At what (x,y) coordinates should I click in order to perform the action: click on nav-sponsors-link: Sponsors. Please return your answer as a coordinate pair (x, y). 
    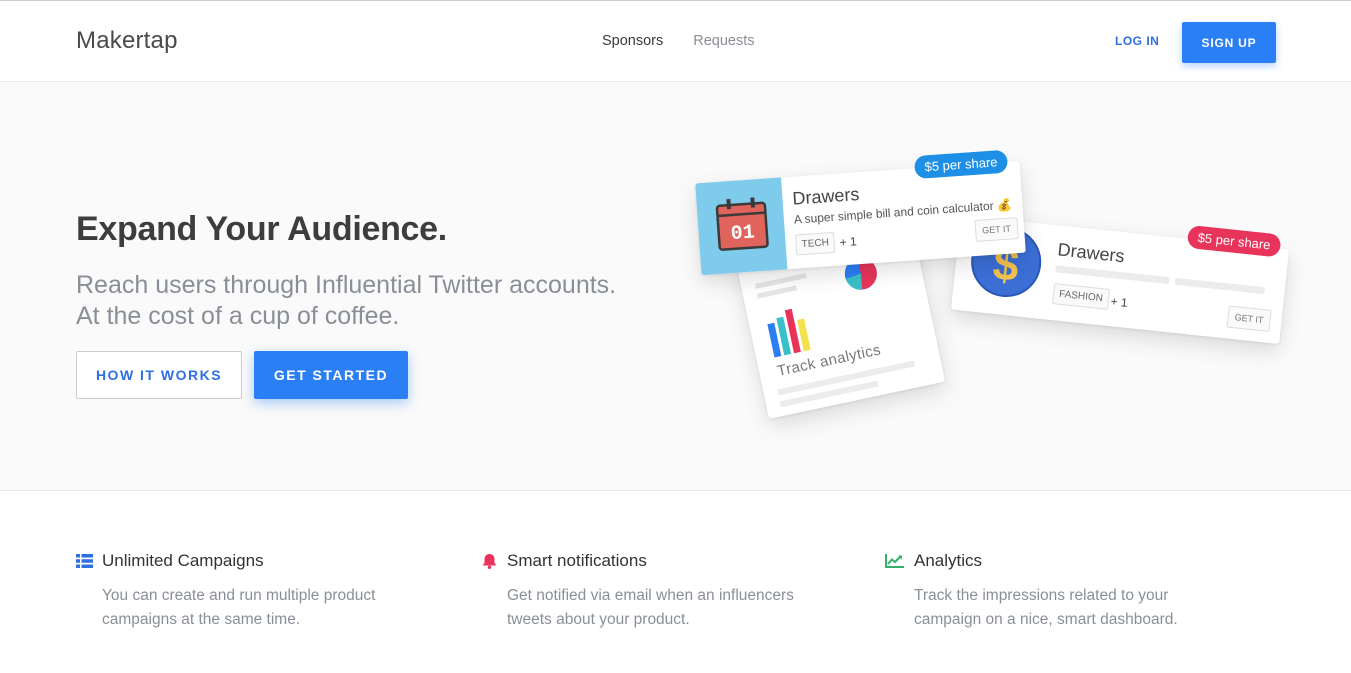
    Looking at the image, I should click on (632, 41).